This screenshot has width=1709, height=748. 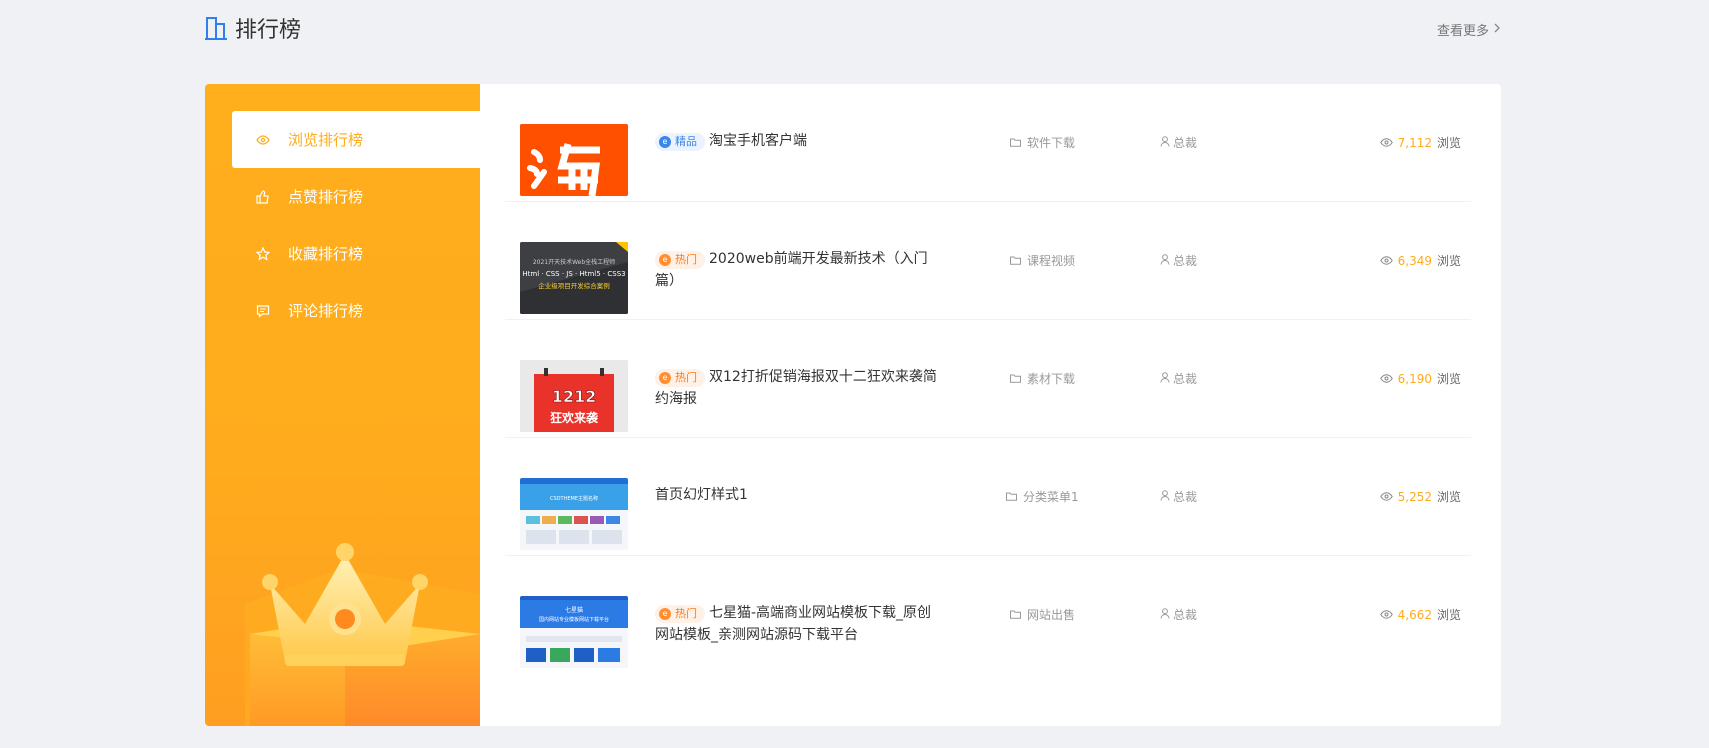 What do you see at coordinates (800, 495) in the screenshot?
I see `item-title: 首页幻灯样式1` at bounding box center [800, 495].